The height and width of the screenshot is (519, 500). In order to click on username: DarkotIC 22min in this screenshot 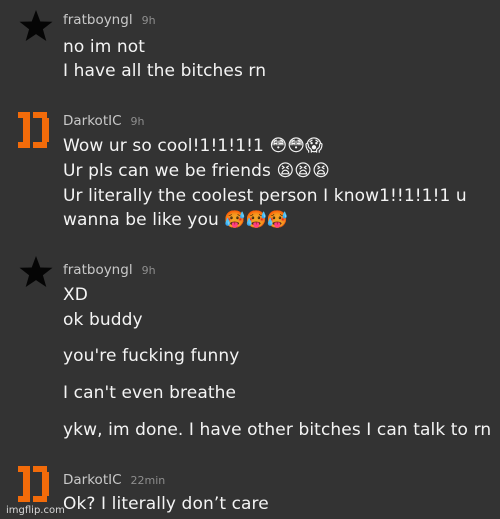, I will do `click(114, 480)`.